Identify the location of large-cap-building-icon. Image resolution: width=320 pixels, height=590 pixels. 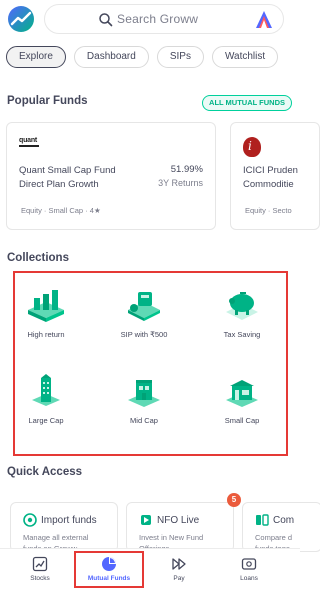
(46, 390).